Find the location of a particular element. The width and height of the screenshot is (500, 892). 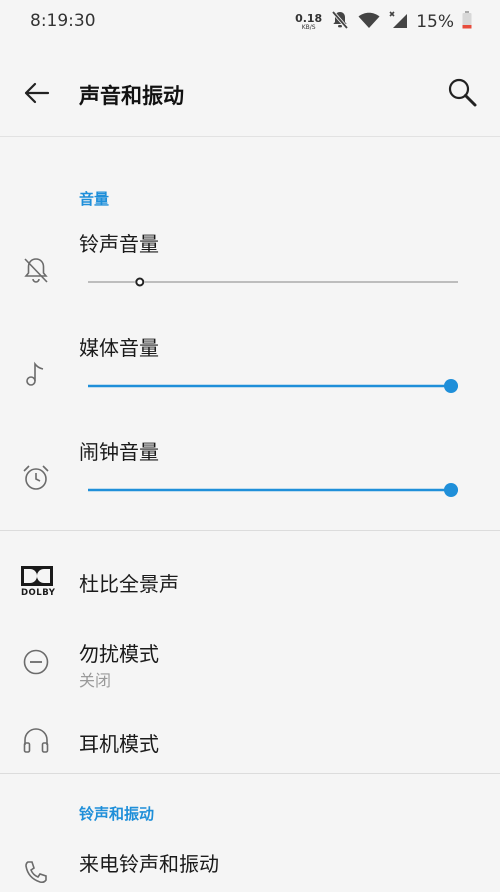

dnd-row: 勿扰模式 关闭 is located at coordinates (250, 663).